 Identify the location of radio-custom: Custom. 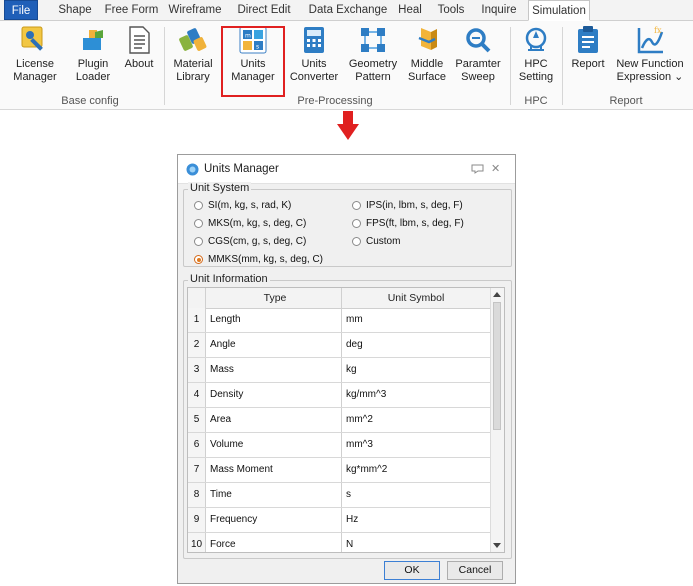
(376, 241).